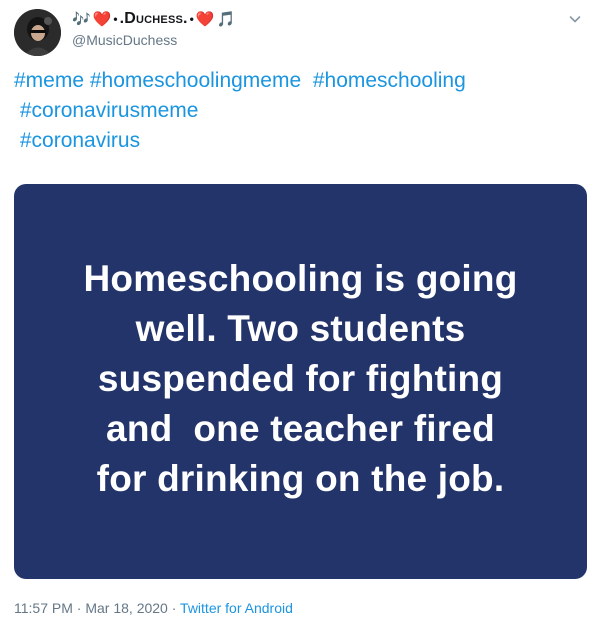 This screenshot has width=600, height=631. What do you see at coordinates (389, 80) in the screenshot?
I see `hashtag-link: #homeschooling` at bounding box center [389, 80].